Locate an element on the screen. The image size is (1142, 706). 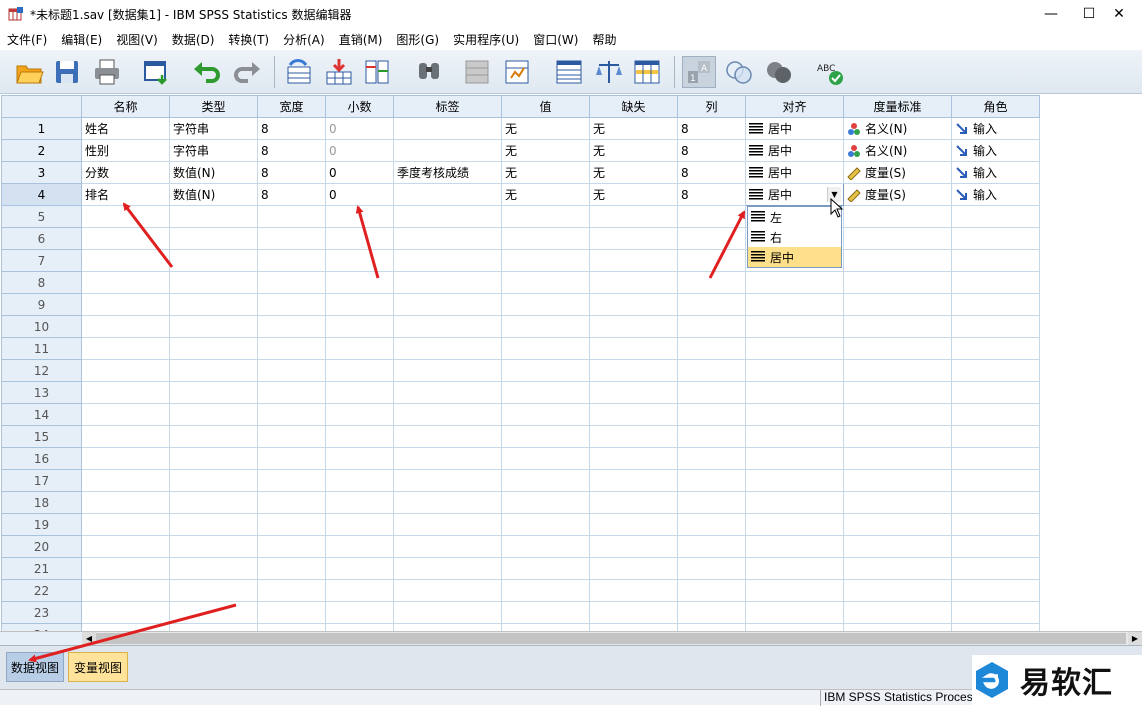
row-header: 14 is located at coordinates (41, 414).